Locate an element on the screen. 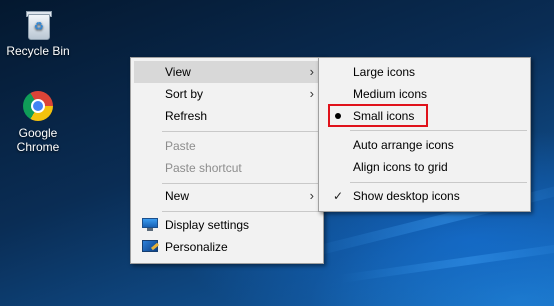 This screenshot has width=554, height=306. display-settings-icon is located at coordinates (150, 225).